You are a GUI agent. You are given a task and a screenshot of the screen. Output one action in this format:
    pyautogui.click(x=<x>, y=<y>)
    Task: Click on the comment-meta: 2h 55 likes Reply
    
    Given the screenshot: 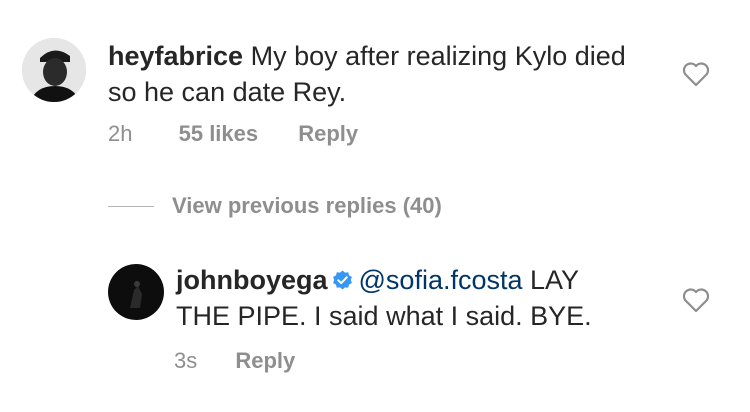 What is the action you would take?
    pyautogui.click(x=233, y=134)
    